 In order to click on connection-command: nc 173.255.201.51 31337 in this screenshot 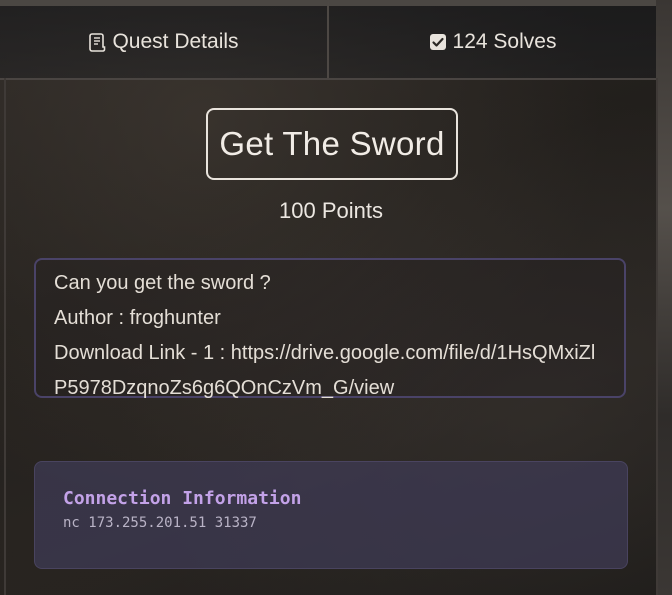, I will do `click(331, 523)`.